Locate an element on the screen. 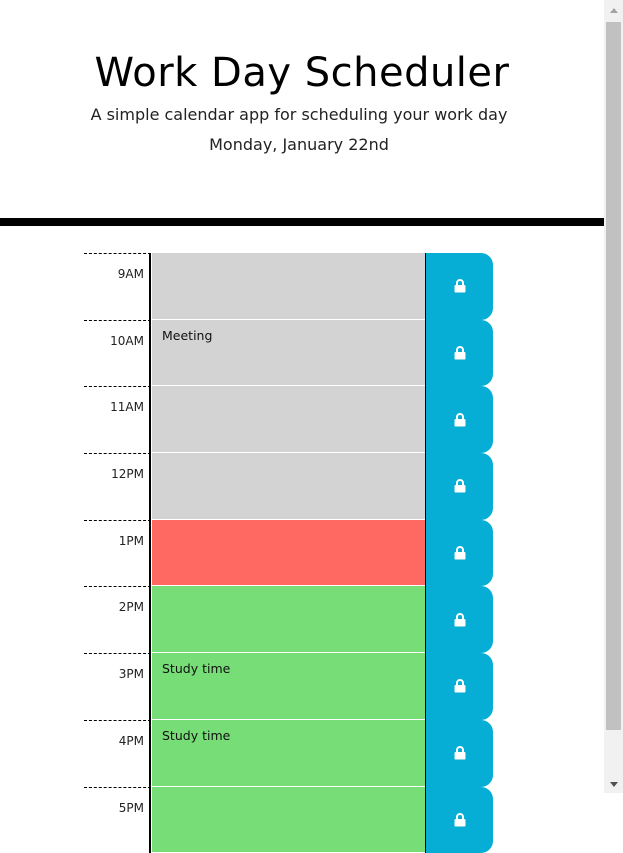 This screenshot has height=853, width=623. time-block-row: 9AM is located at coordinates (289, 286).